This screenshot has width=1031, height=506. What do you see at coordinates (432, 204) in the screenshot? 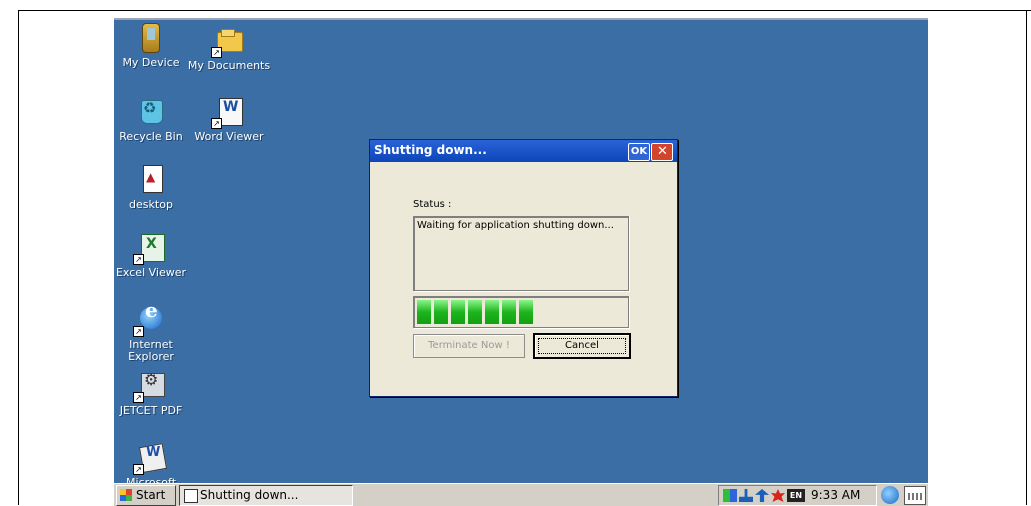
I see `status-label: Status :` at bounding box center [432, 204].